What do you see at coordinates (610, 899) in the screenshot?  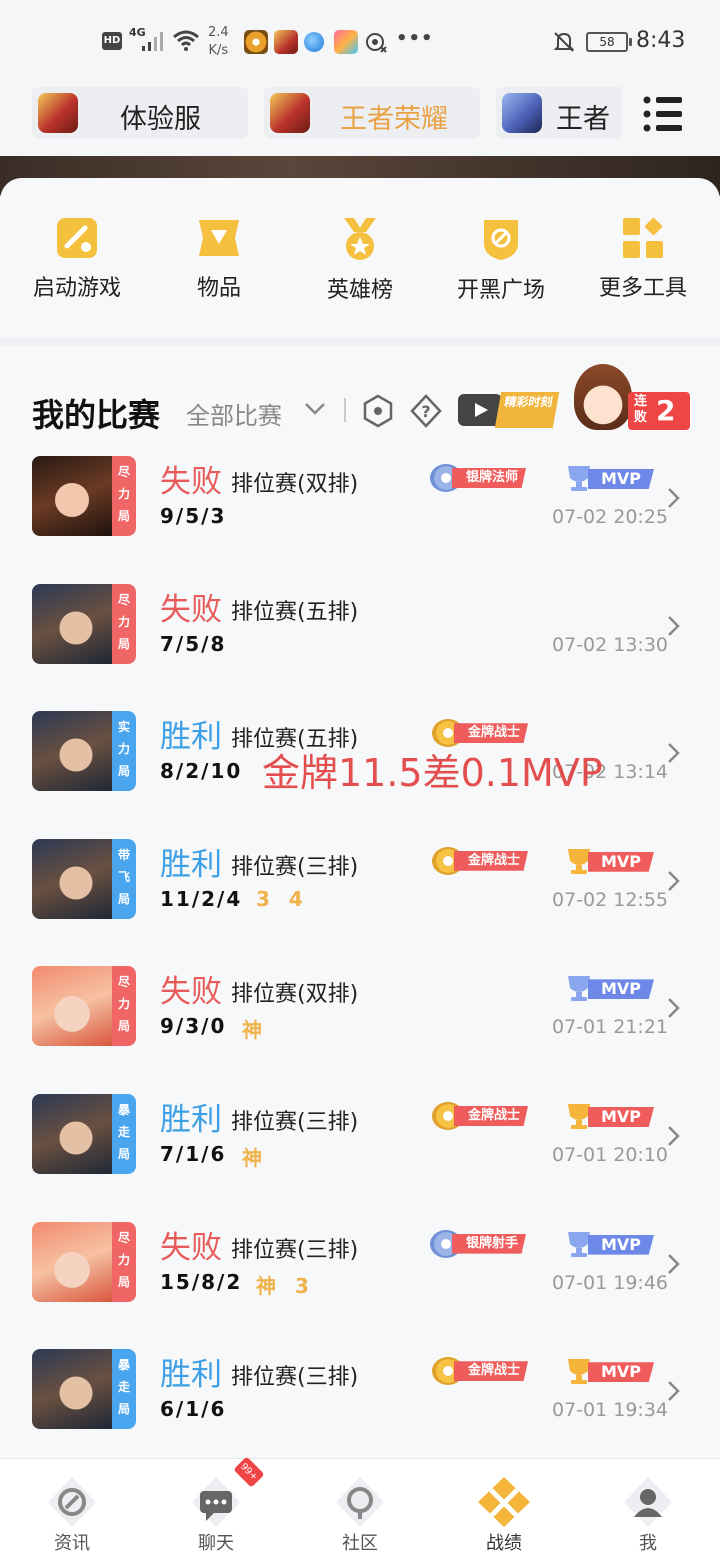 I see `match-time: 07-02 12:55` at bounding box center [610, 899].